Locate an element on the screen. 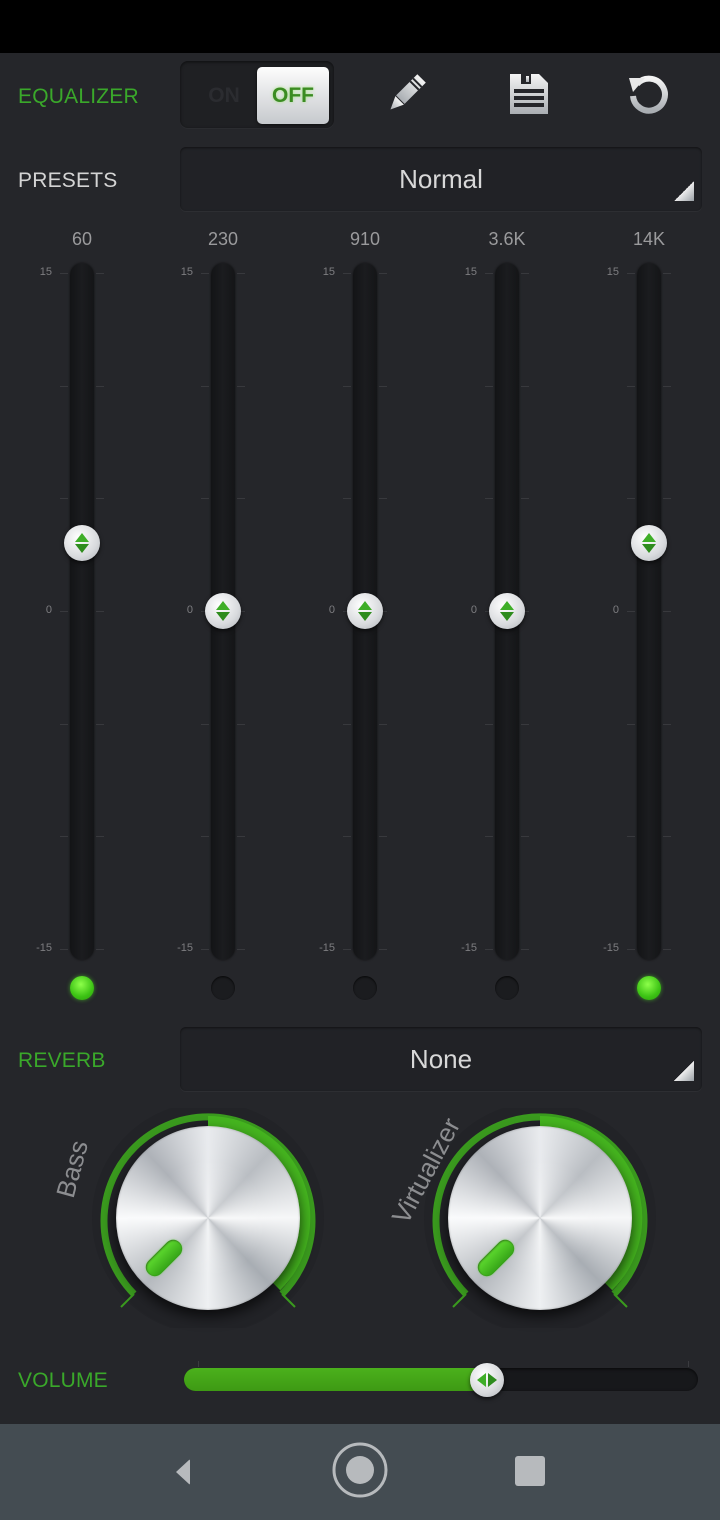  virtualizer-knob-face is located at coordinates (540, 1218).